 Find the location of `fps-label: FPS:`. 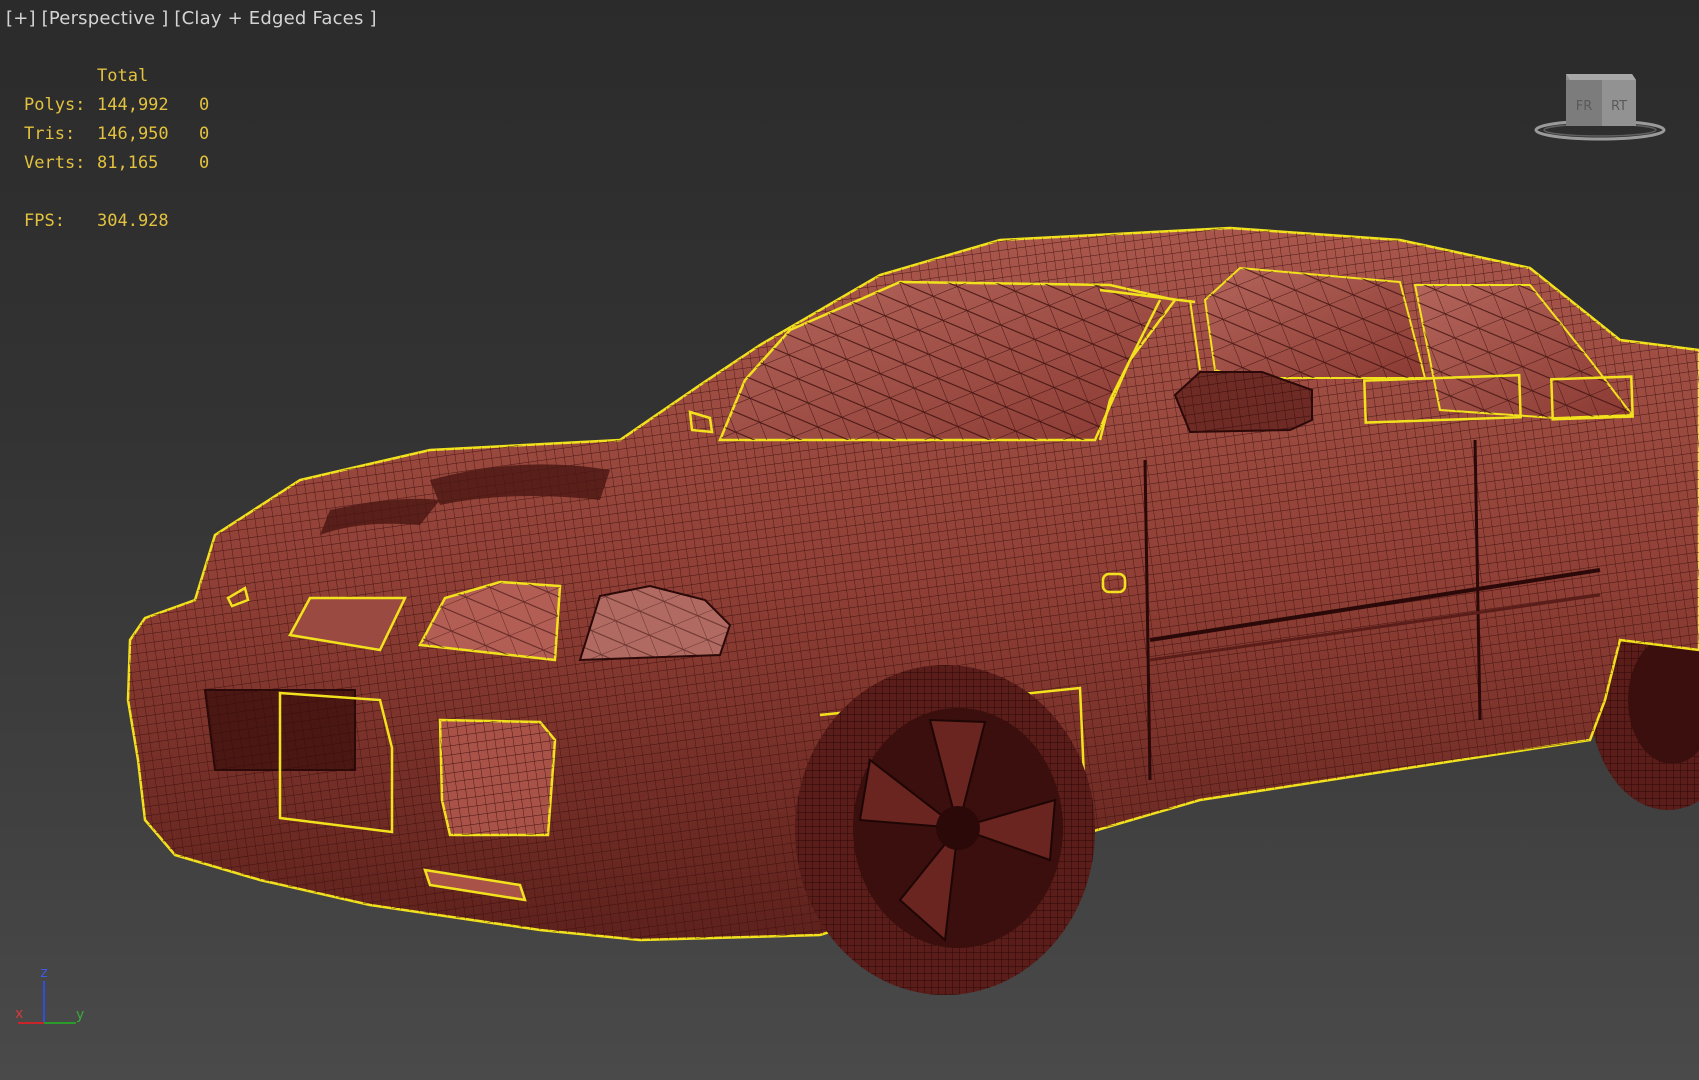

fps-label: FPS: is located at coordinates (44, 221).